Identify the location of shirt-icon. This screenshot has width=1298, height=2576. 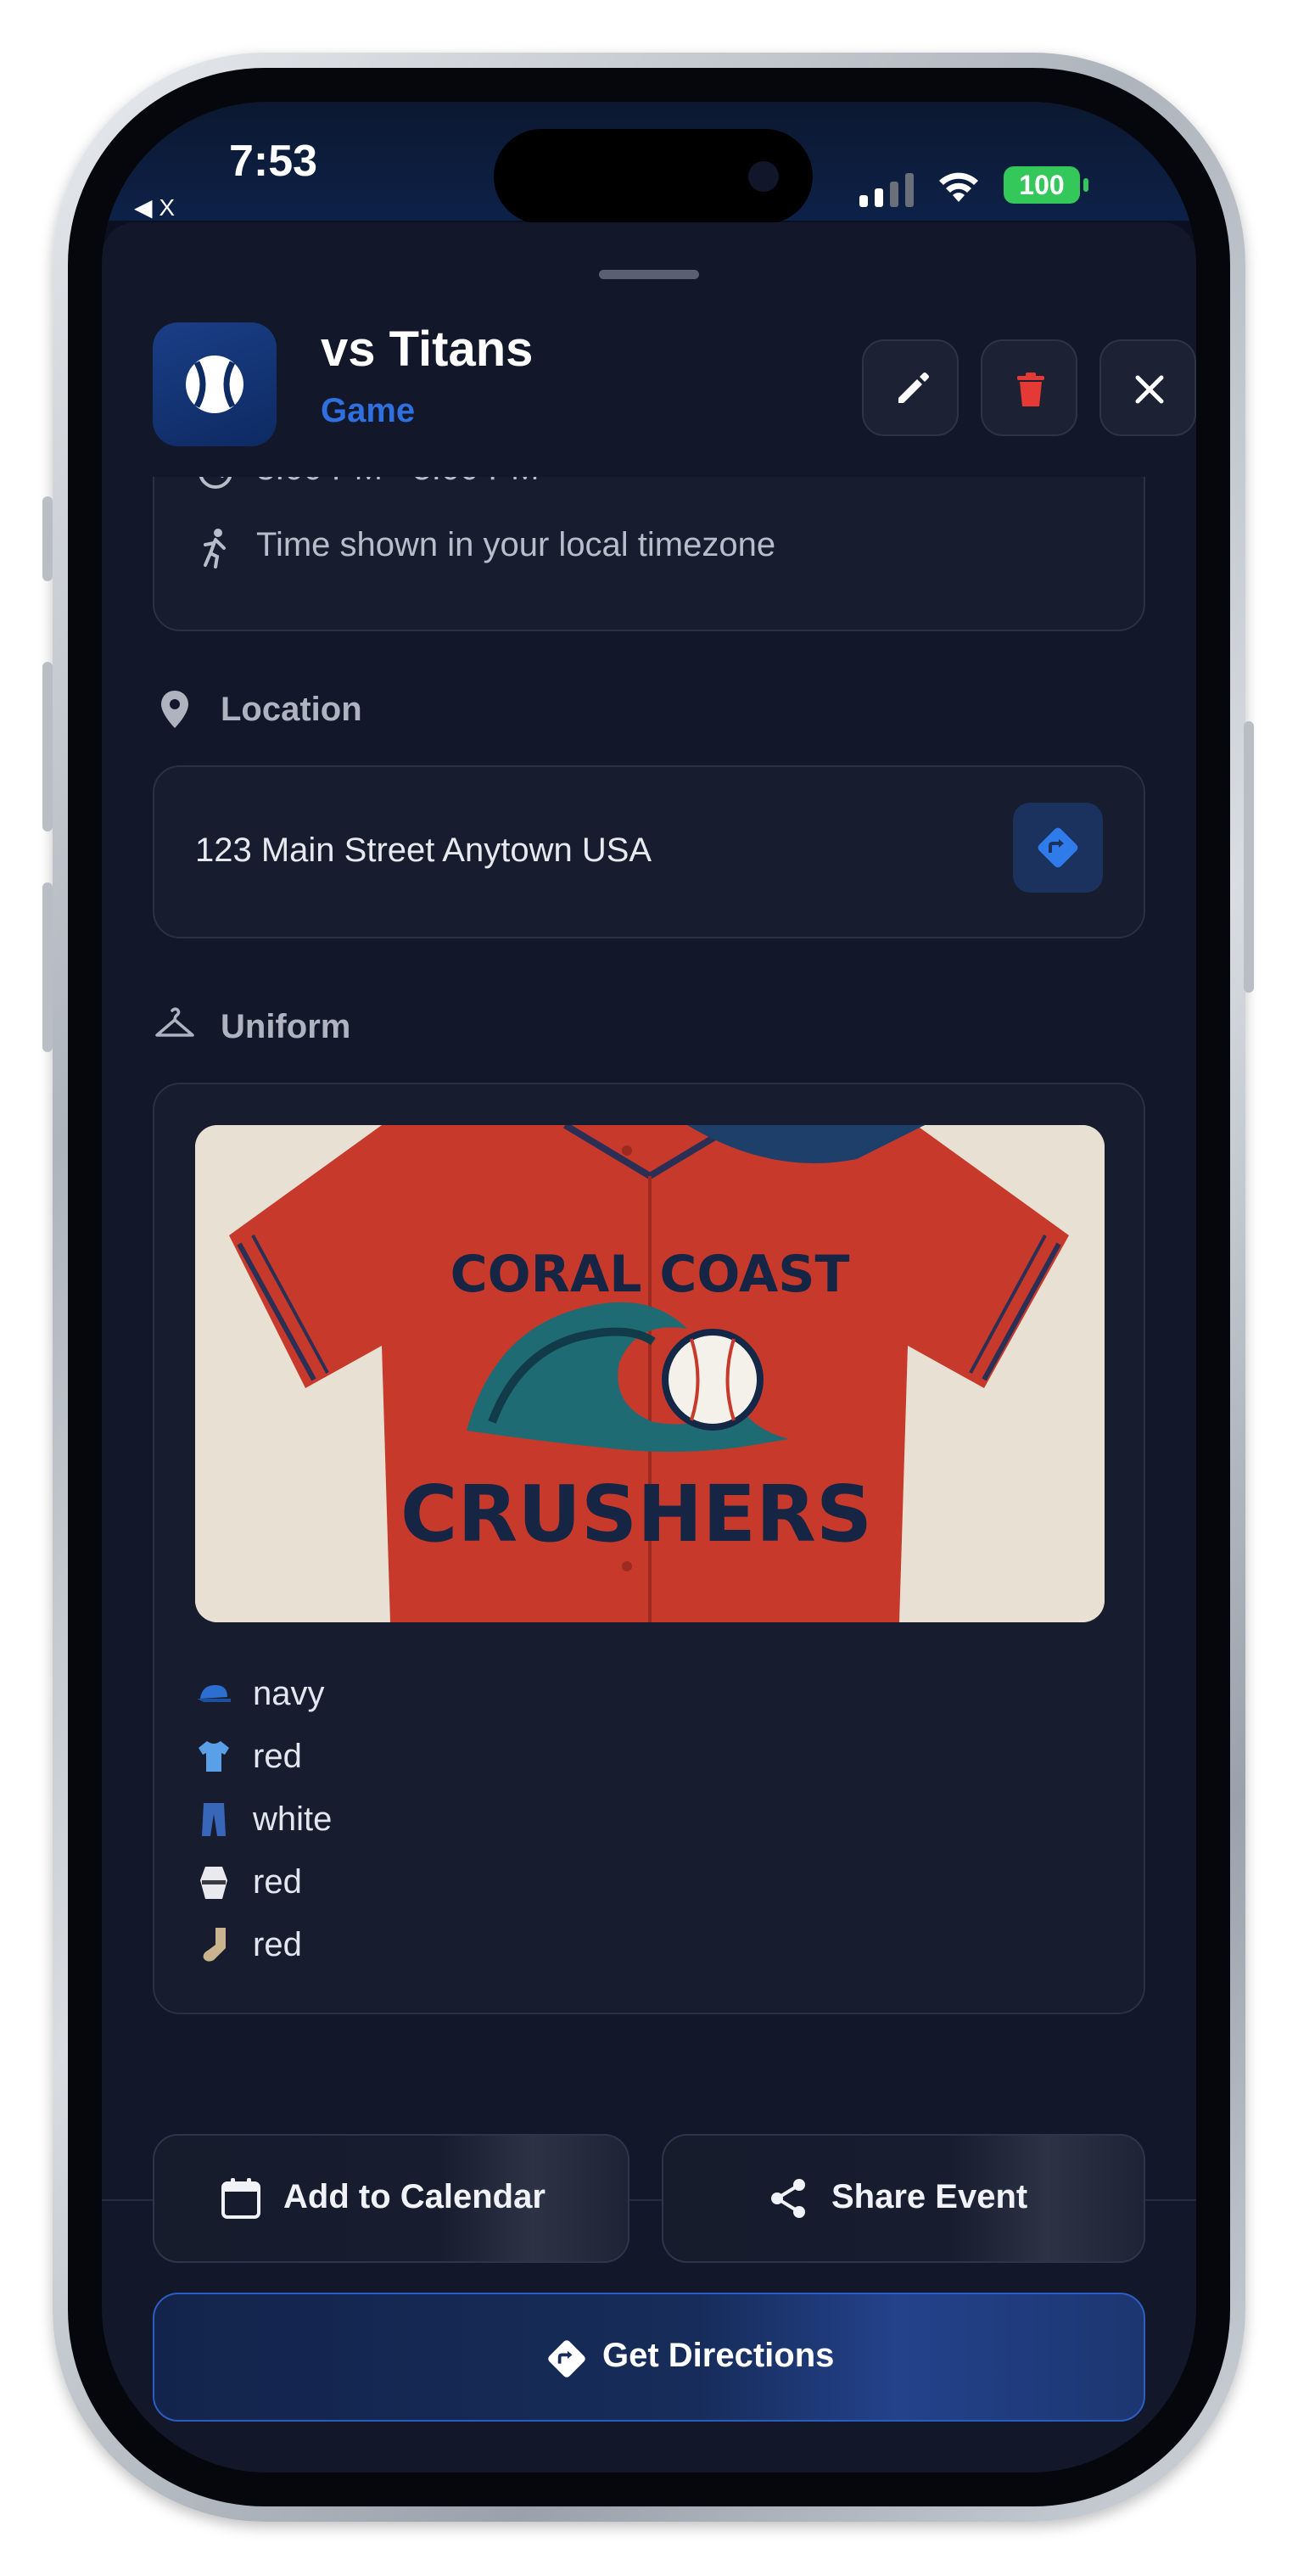
(214, 1756).